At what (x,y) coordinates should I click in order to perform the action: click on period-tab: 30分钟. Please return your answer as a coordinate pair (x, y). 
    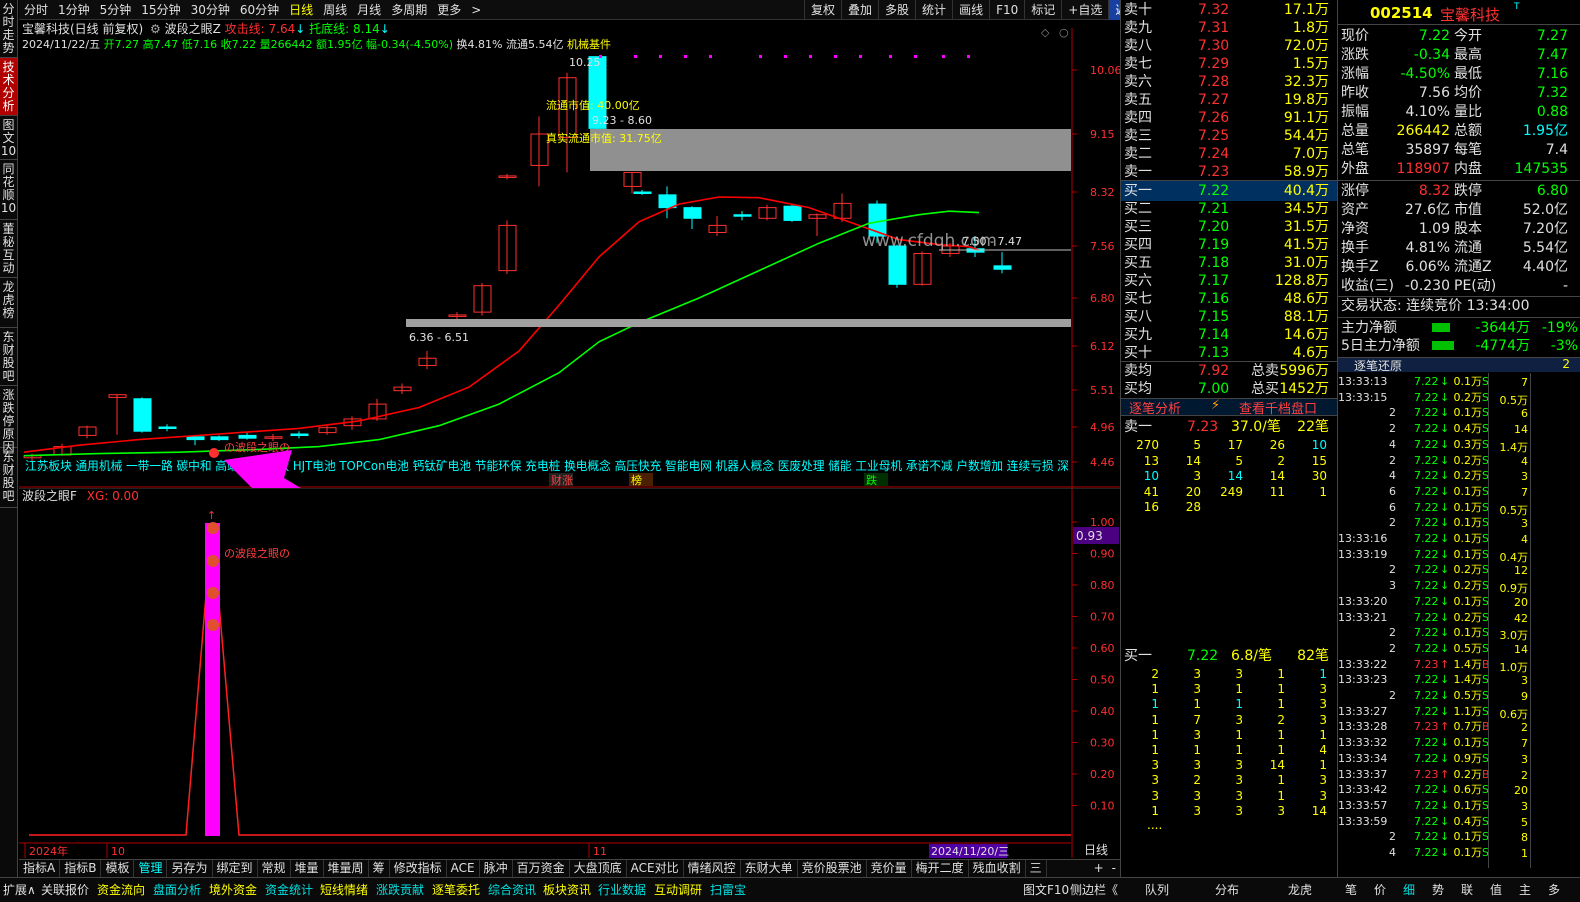
    Looking at the image, I should click on (210, 9).